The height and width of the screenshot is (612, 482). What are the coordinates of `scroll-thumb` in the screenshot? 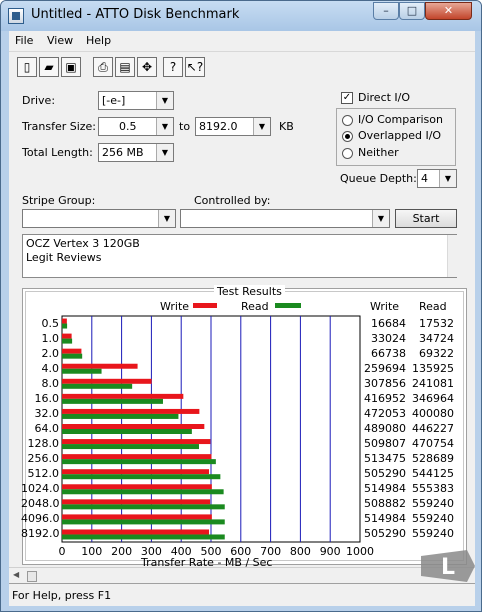 It's located at (32, 576).